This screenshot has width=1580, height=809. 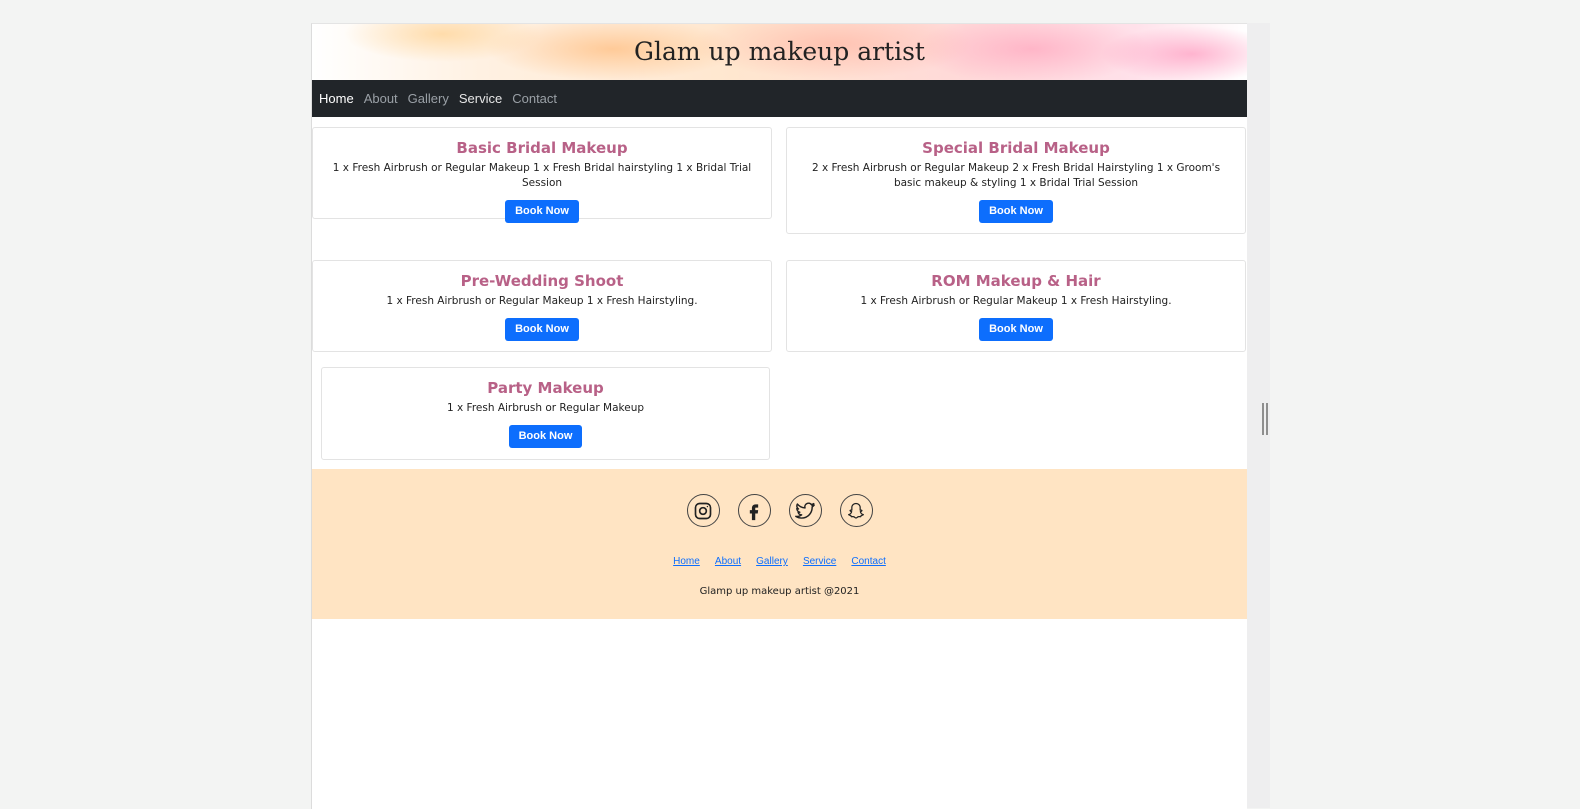 I want to click on card-description: 1 x Fresh Airbrush or Regular Makeup, so click(x=545, y=408).